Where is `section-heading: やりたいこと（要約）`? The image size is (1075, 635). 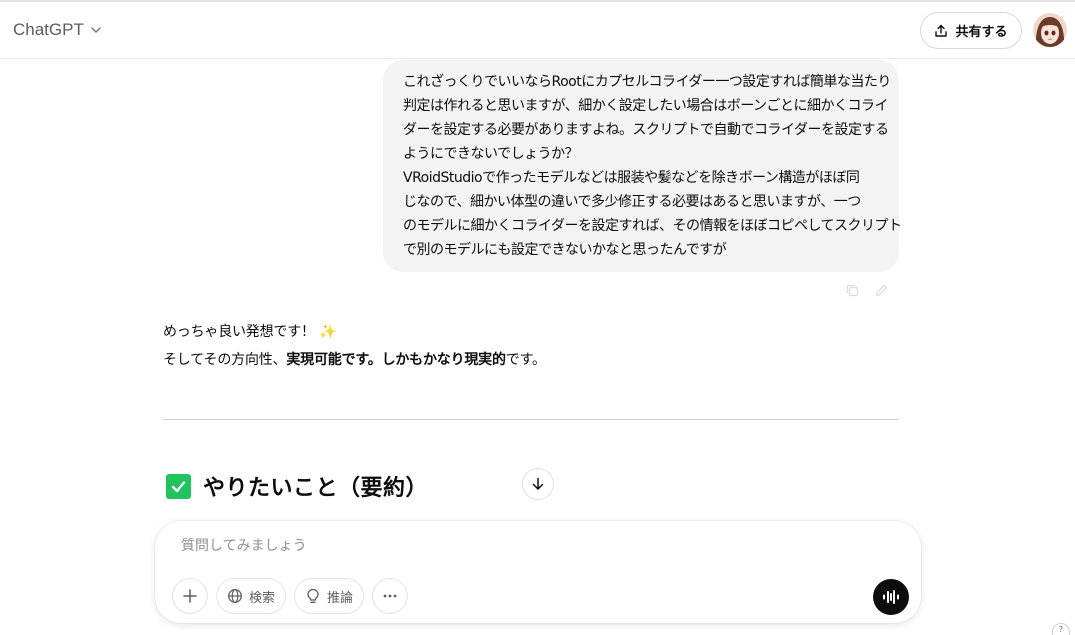 section-heading: やりたいこと（要約） is located at coordinates (297, 486).